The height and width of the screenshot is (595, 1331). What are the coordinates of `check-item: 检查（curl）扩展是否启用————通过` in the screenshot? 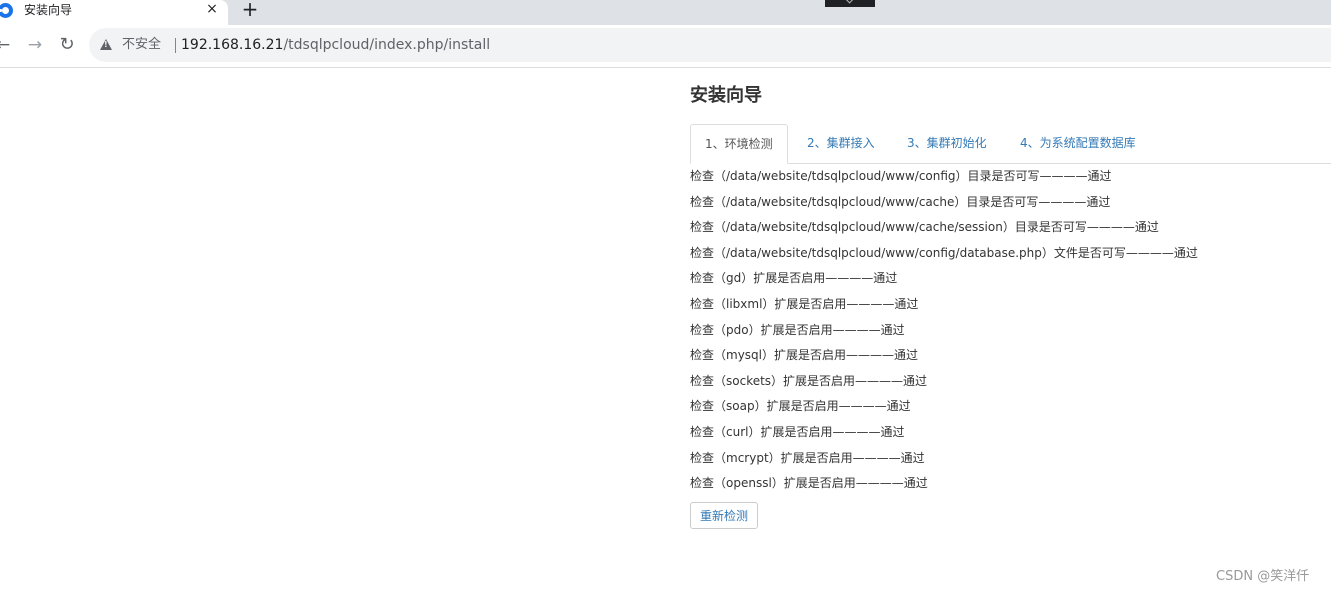 It's located at (797, 431).